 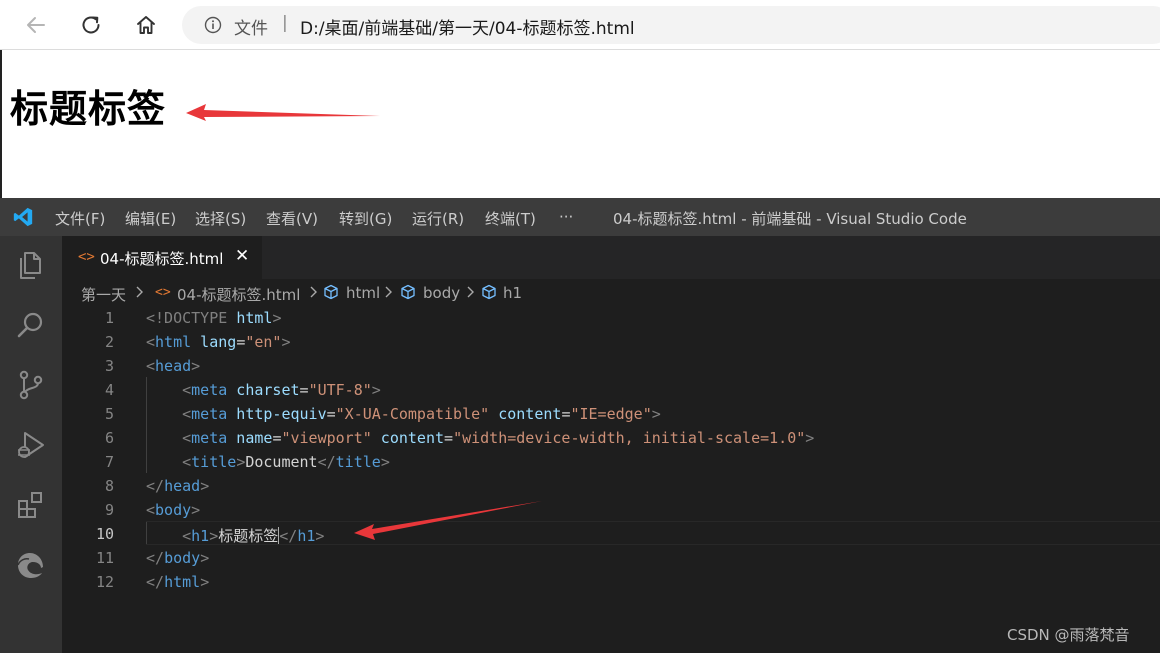 I want to click on code-line: 11 </body>, so click(x=611, y=557).